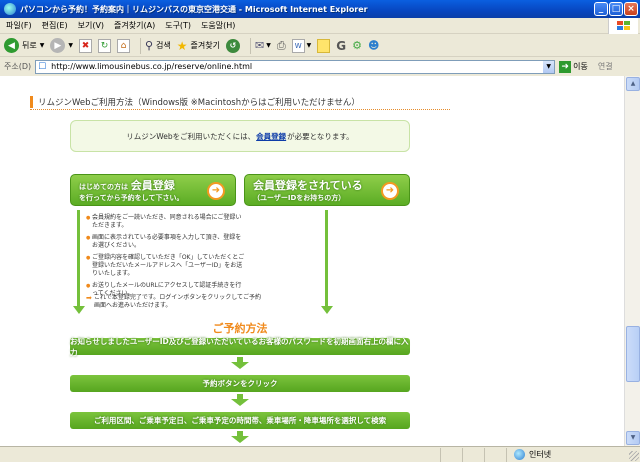  I want to click on google-icon: G, so click(341, 45).